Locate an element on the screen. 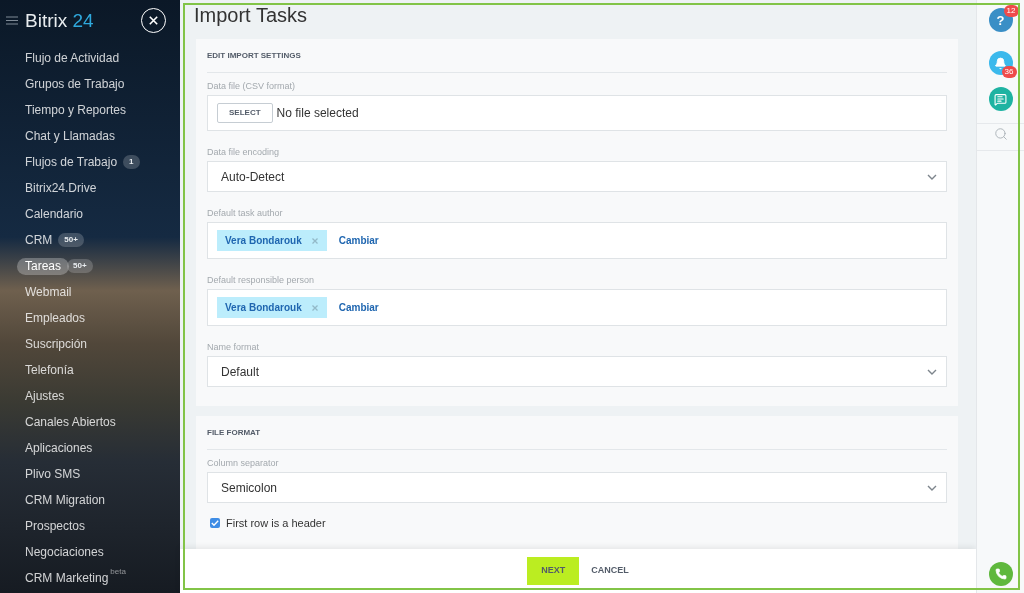 The width and height of the screenshot is (1024, 593). menu-item: Flujo de Actividad is located at coordinates (72, 58).